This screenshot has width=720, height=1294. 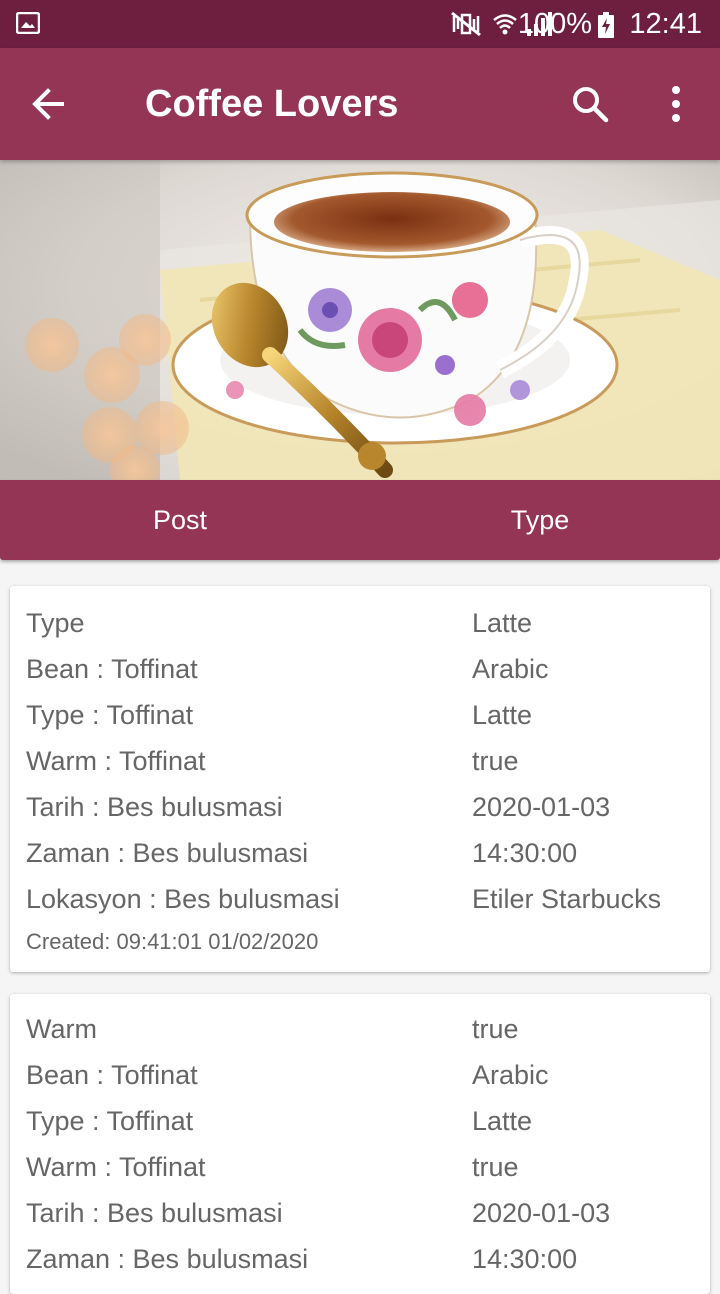 I want to click on back-arrow-icon, so click(x=48, y=104).